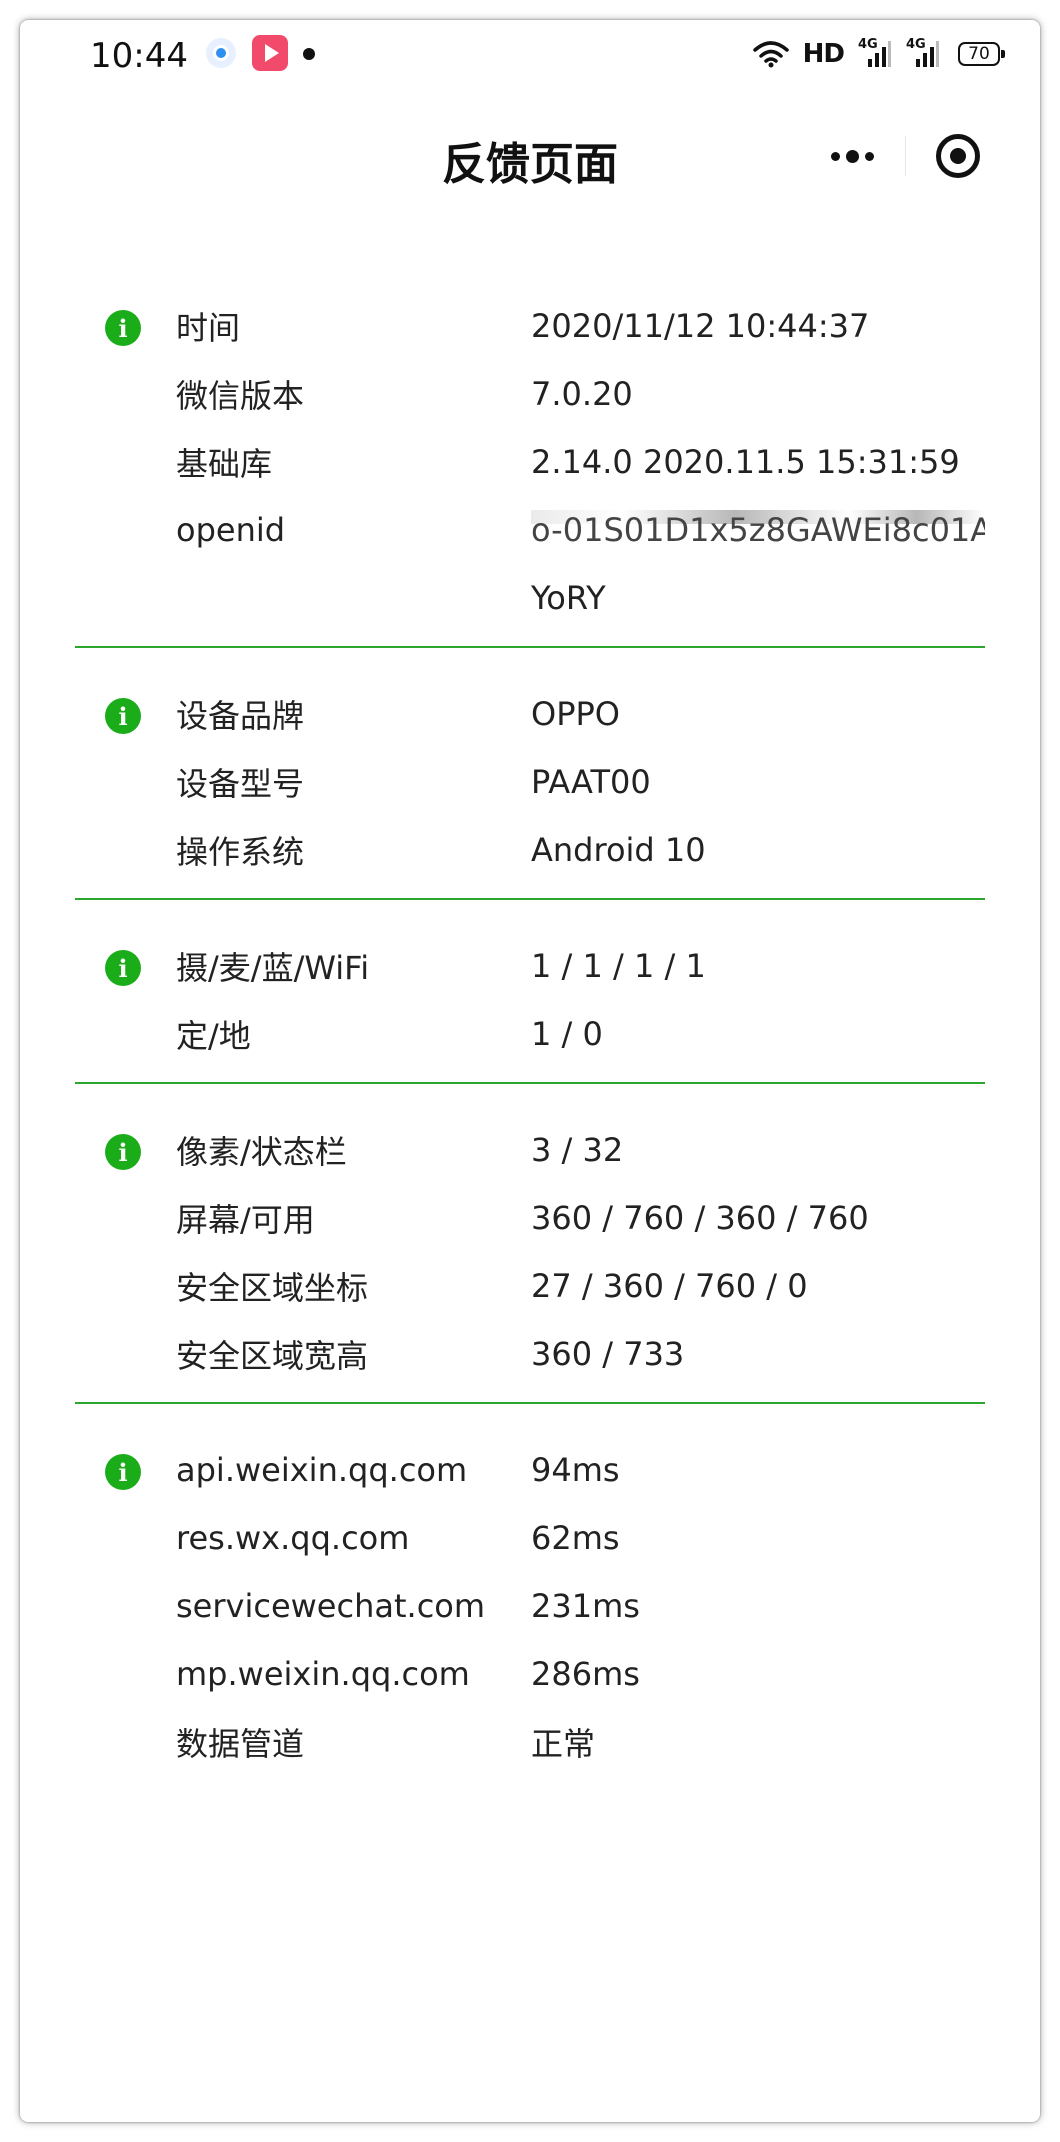  Describe the element at coordinates (240, 784) in the screenshot. I see `info-label: 设备型号` at that location.